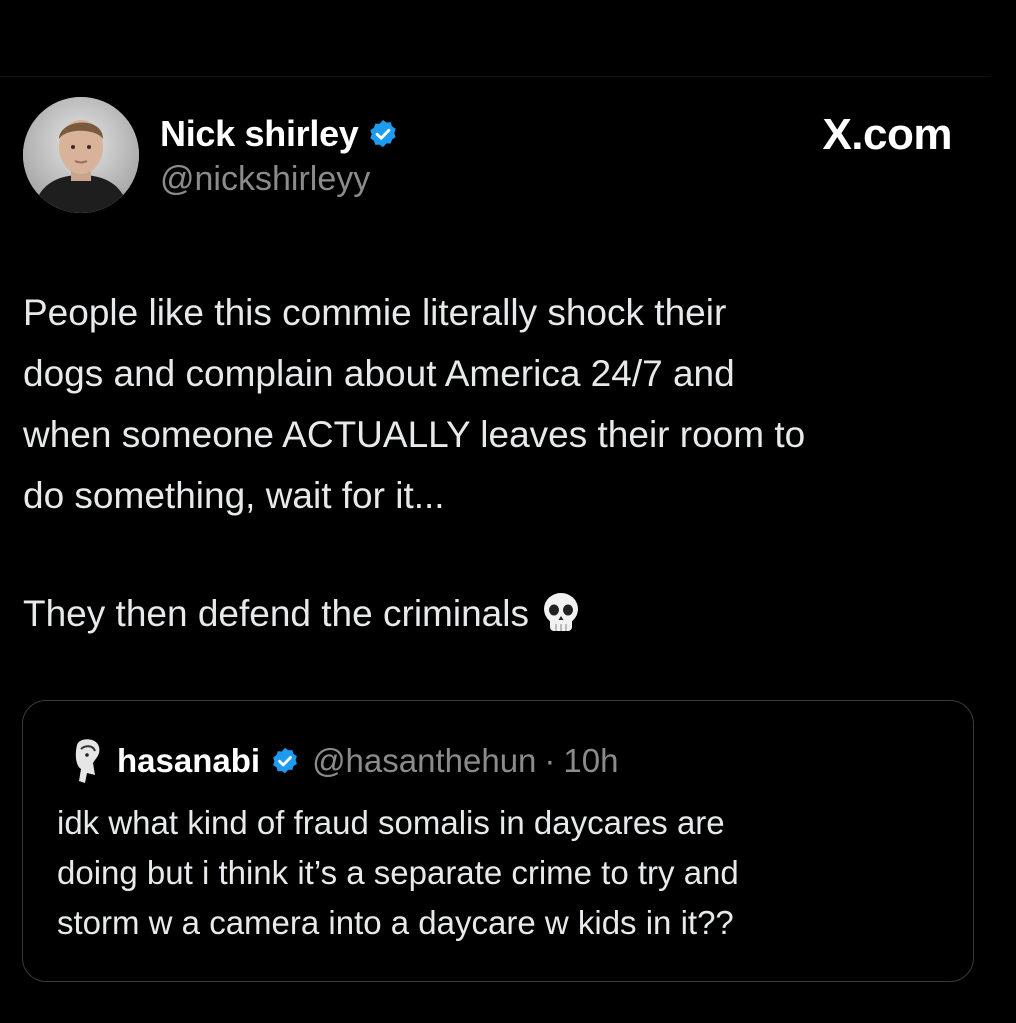  Describe the element at coordinates (561, 614) in the screenshot. I see `skull-icon` at that location.